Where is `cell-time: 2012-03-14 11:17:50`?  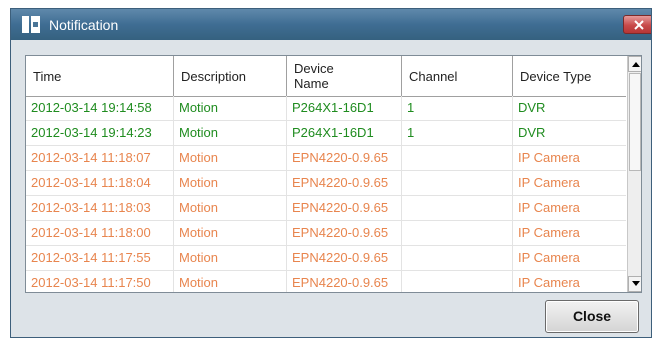 cell-time: 2012-03-14 11:17:50 is located at coordinates (100, 281).